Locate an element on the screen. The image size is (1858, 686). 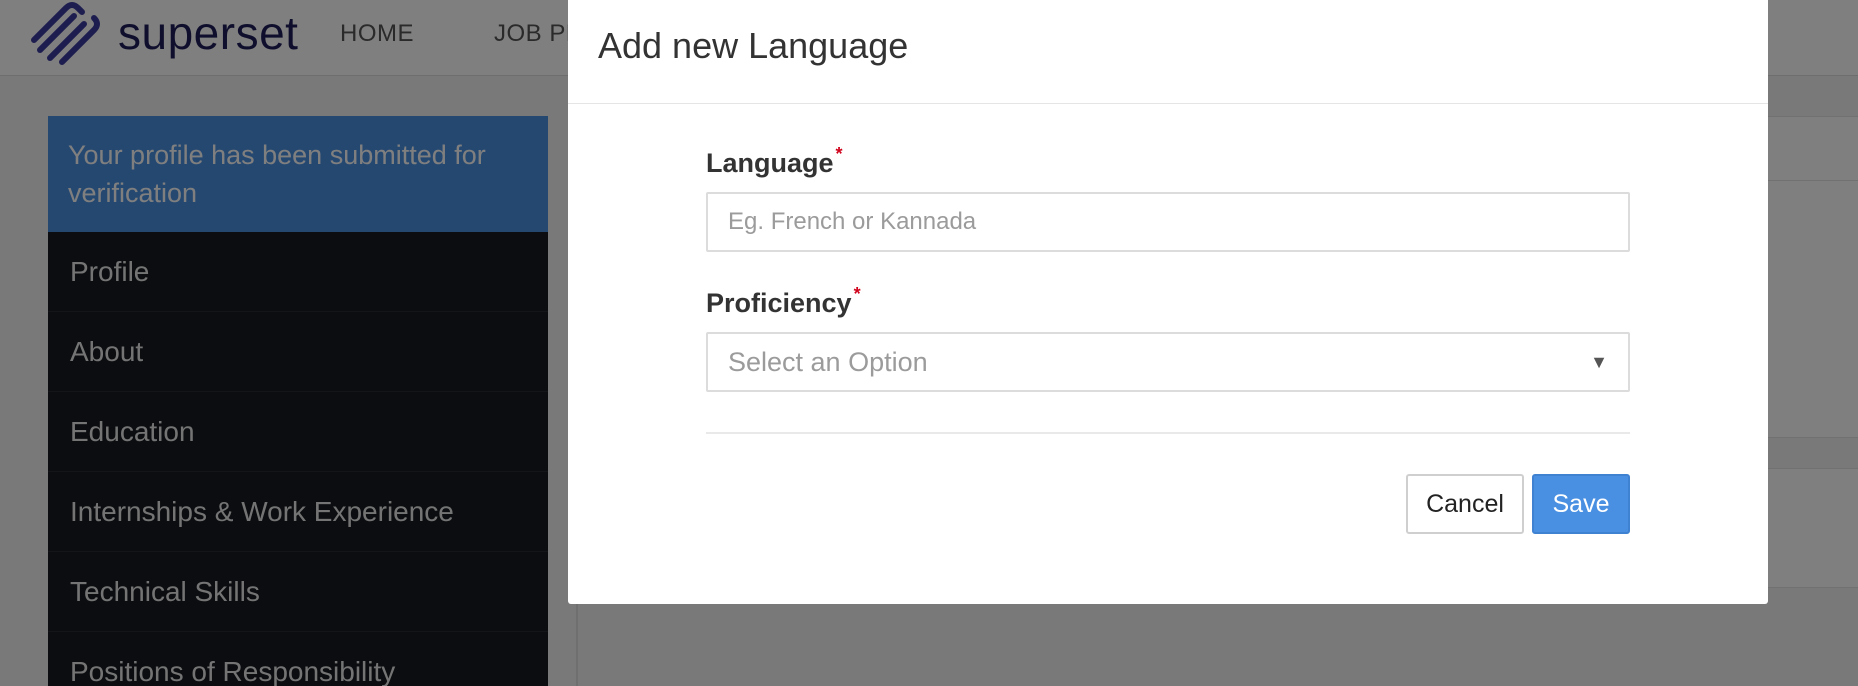
proficiency-selected-value: Select an Option is located at coordinates (828, 361).